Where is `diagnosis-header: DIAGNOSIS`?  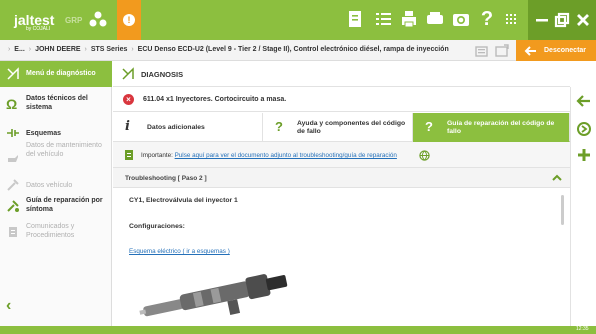 diagnosis-header: DIAGNOSIS is located at coordinates (341, 74).